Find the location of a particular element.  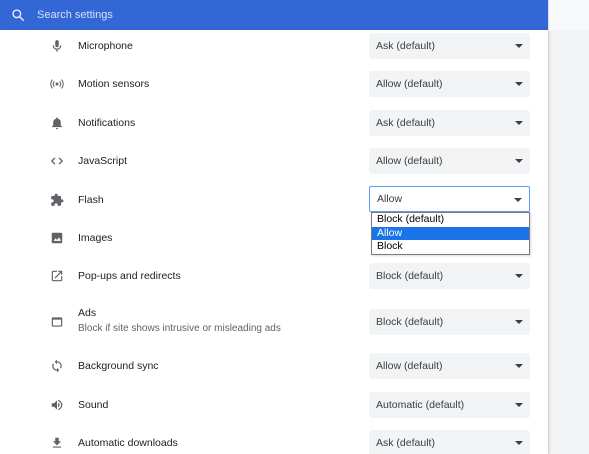

popups-select: Block (default) is located at coordinates (449, 276).